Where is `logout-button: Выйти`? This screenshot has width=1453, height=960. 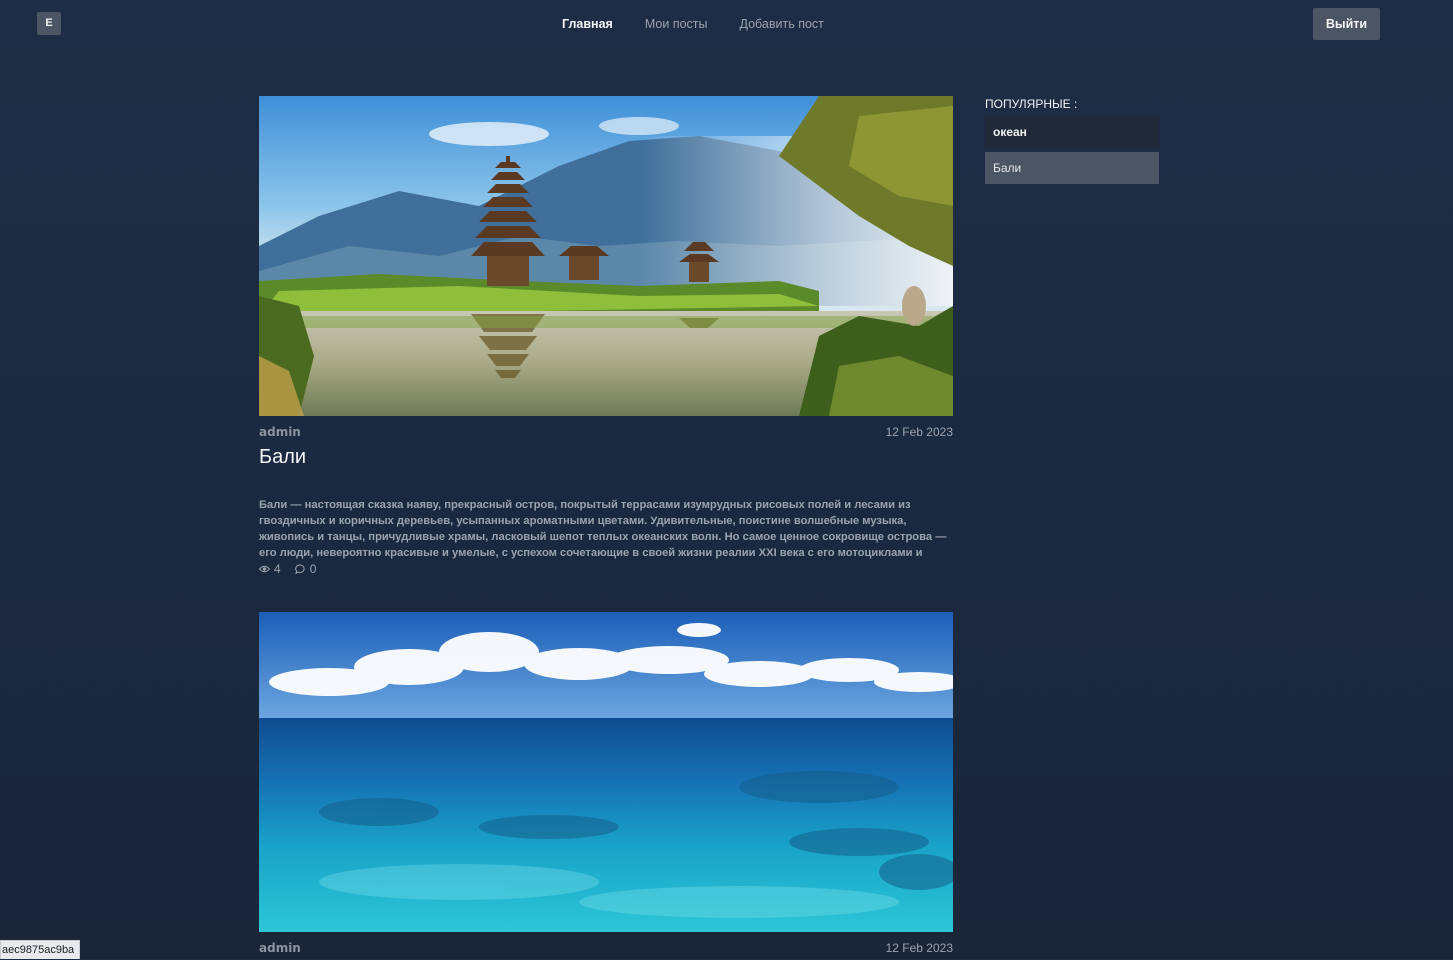
logout-button: Выйти is located at coordinates (1346, 24).